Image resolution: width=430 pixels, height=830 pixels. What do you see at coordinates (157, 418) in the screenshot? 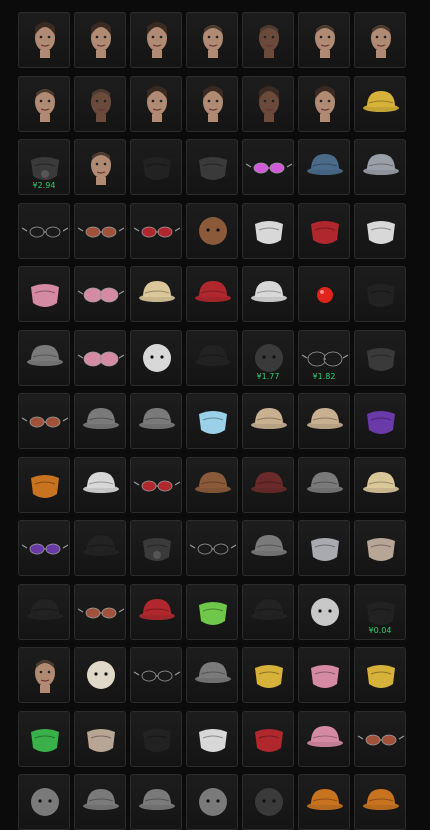
I see `beanie-icon` at bounding box center [157, 418].